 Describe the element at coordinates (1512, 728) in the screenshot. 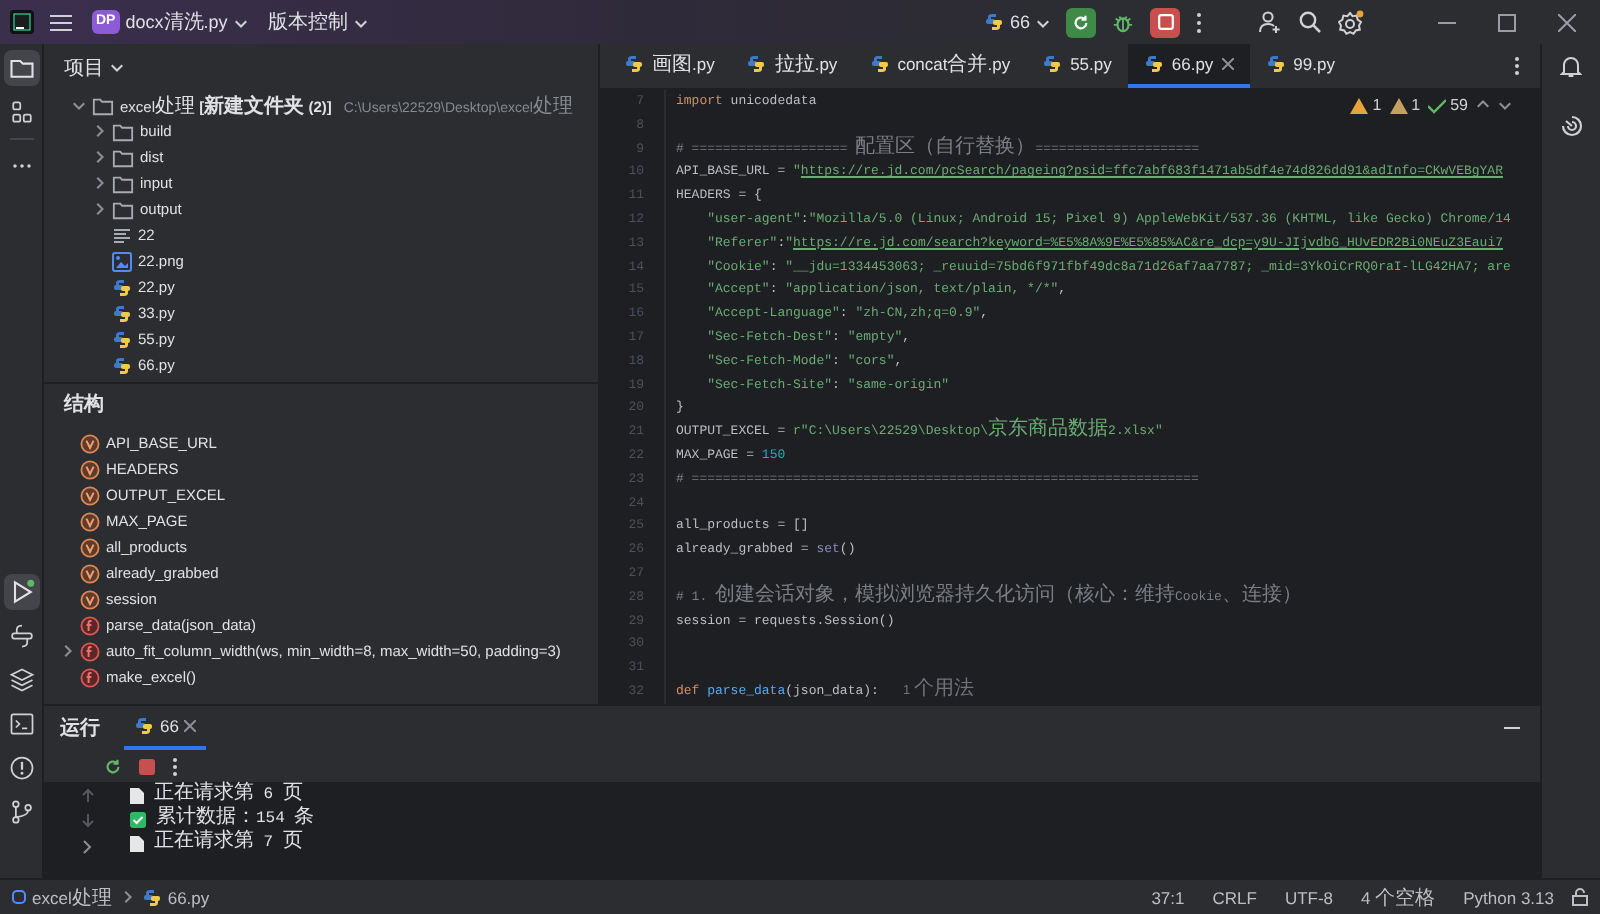

I see `minimize-icon` at that location.